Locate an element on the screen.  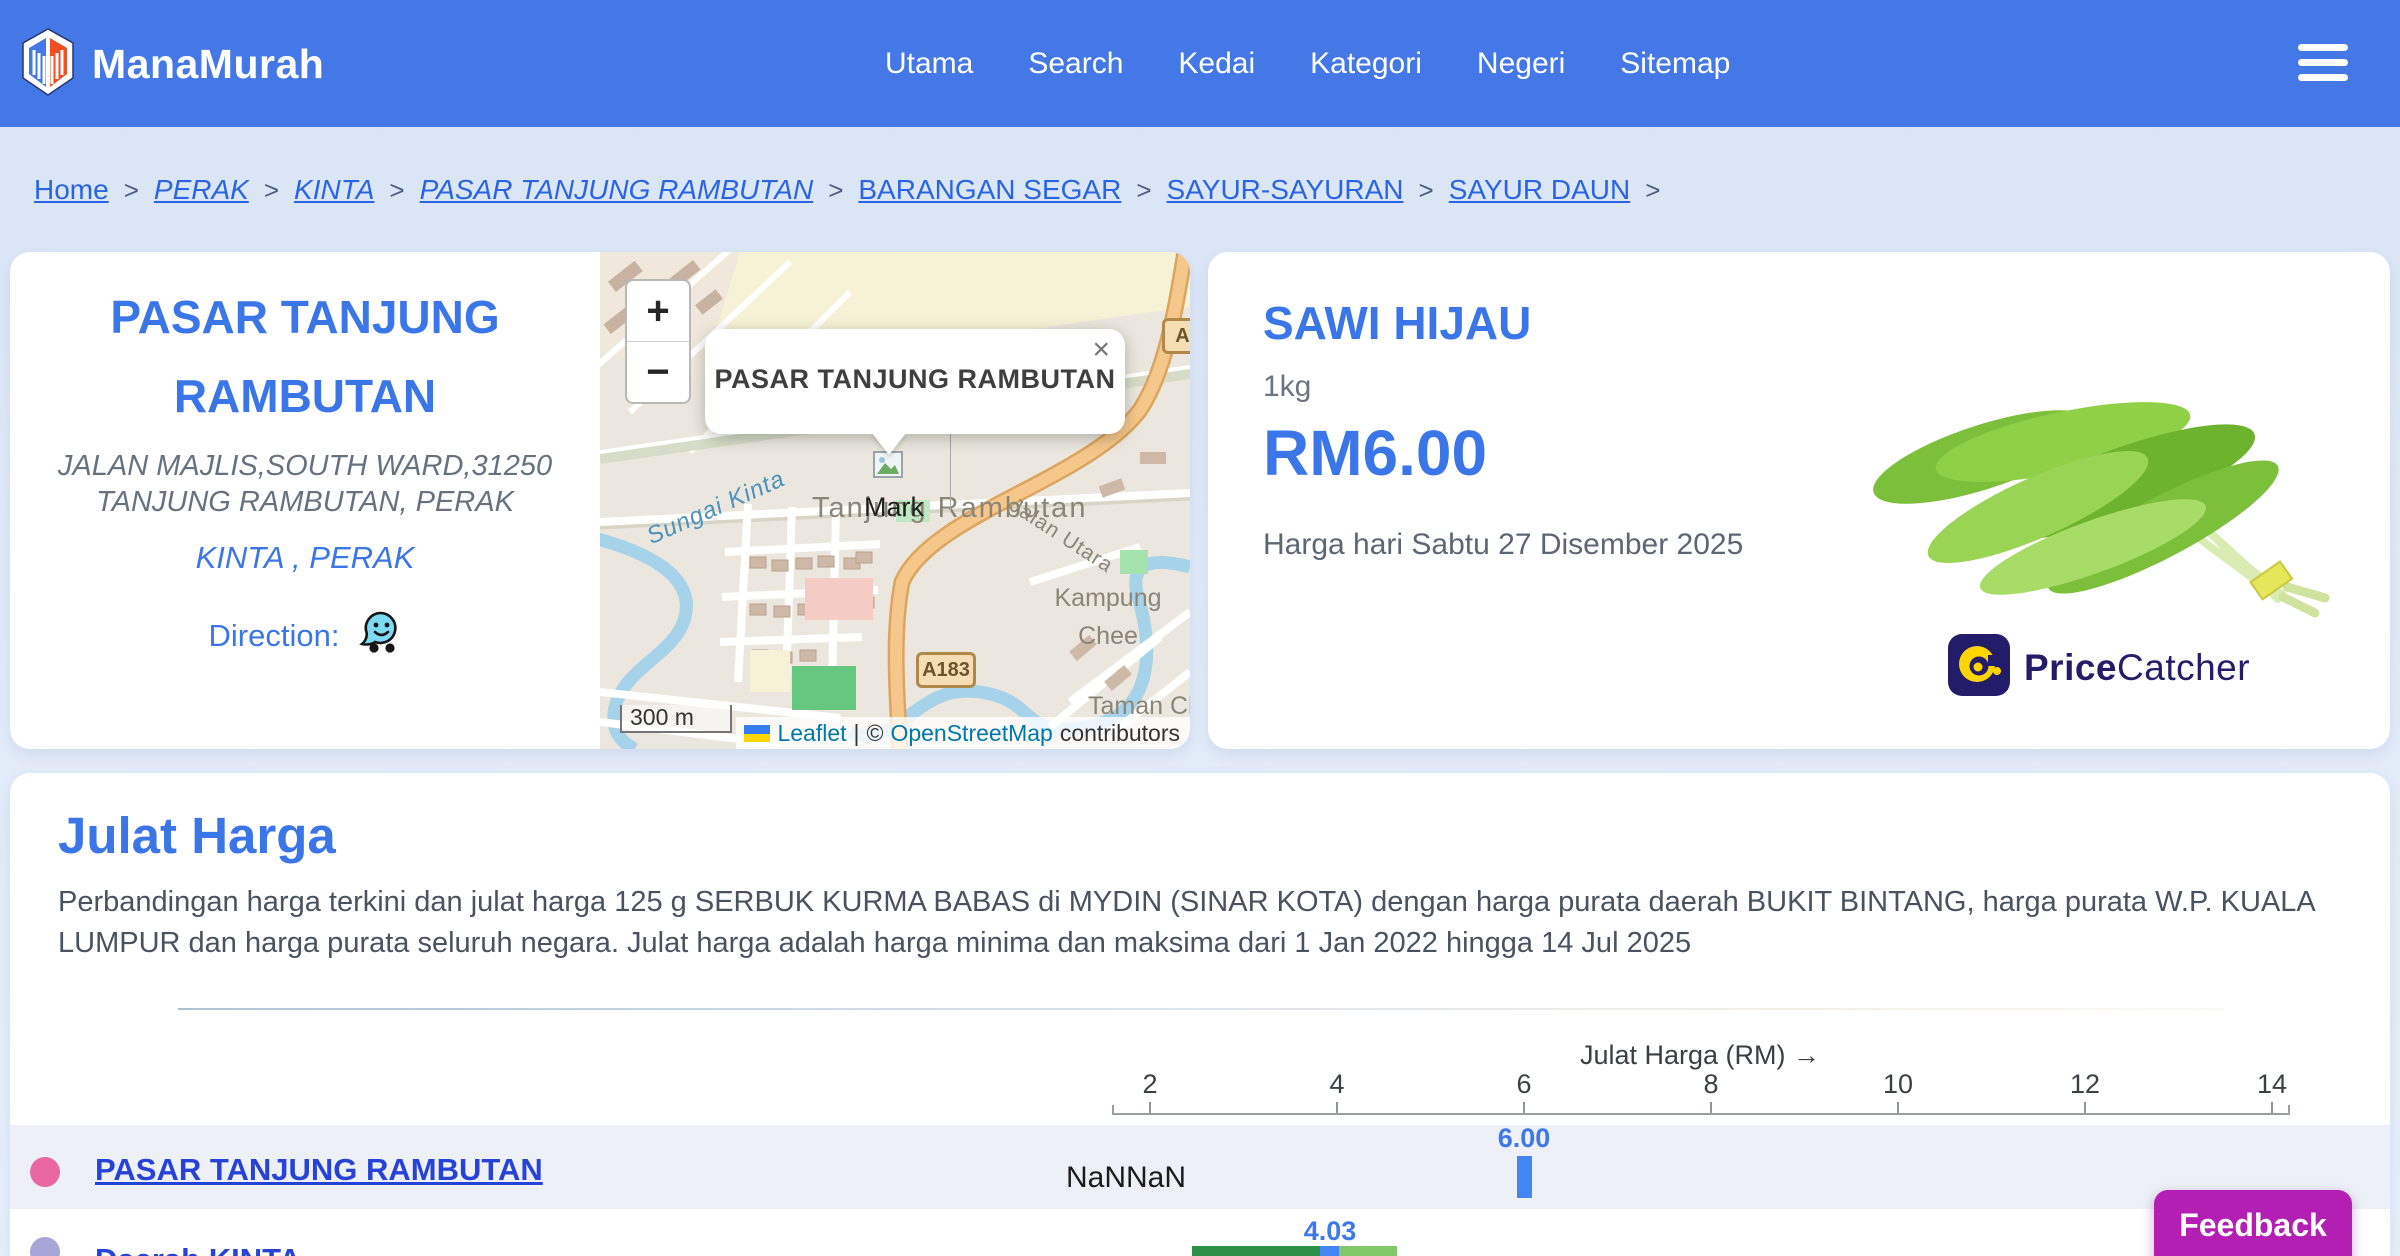
direction-row: Direction: is located at coordinates (305, 636).